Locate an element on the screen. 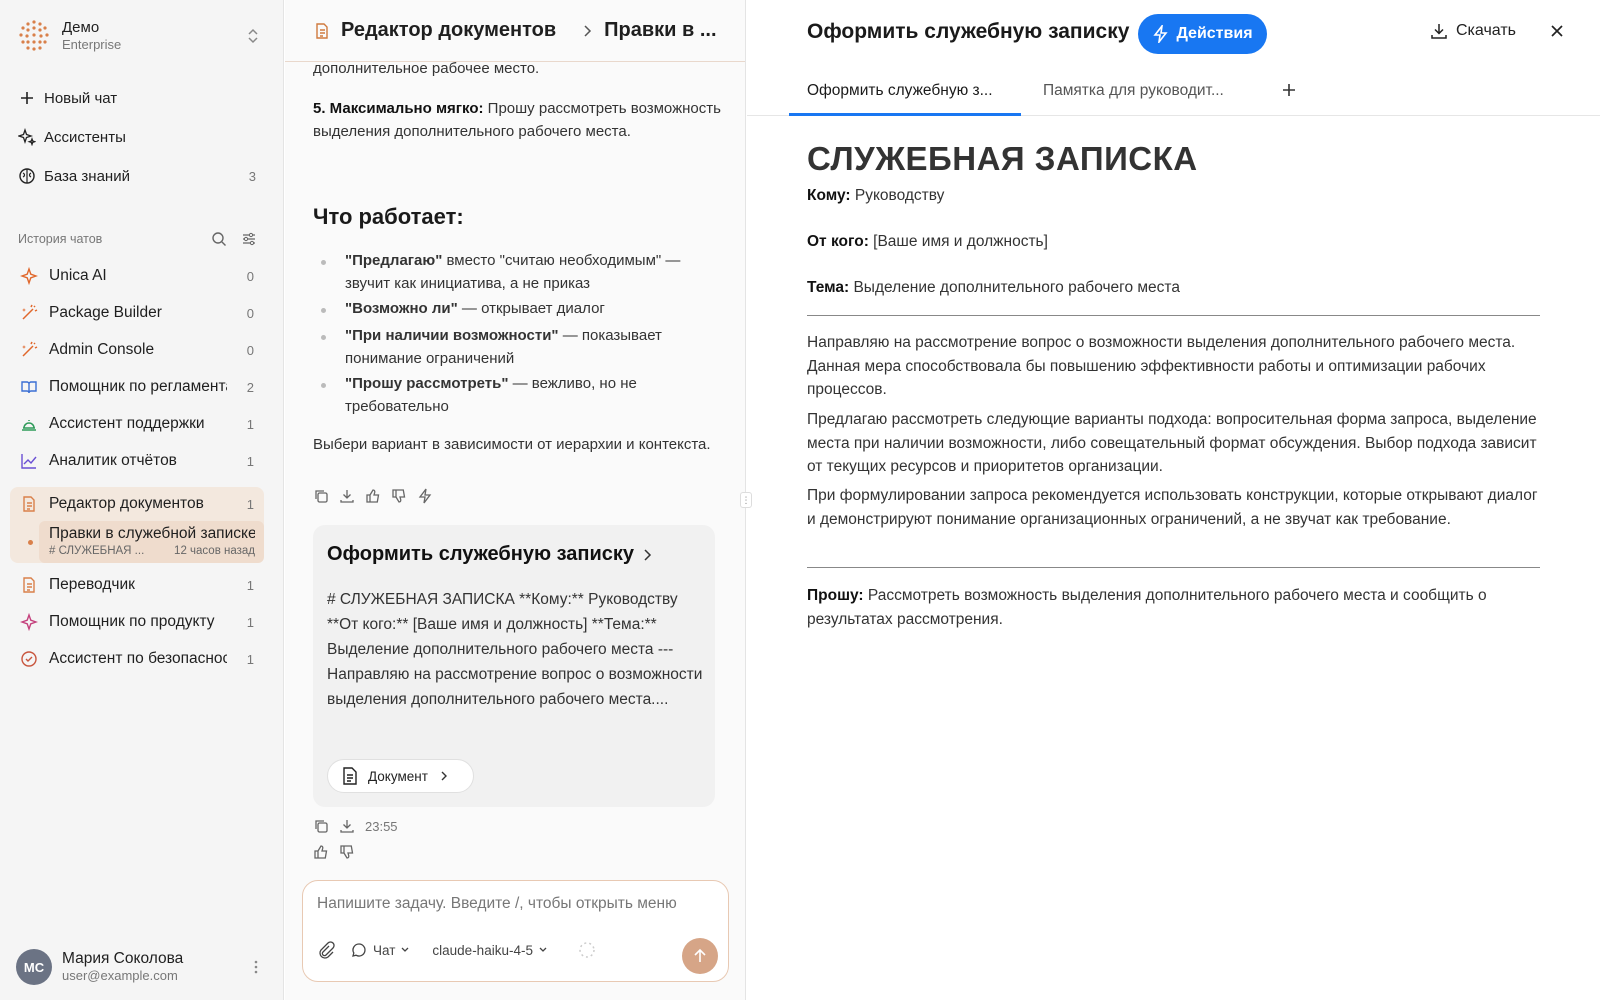  chat-item-reports: Аналитик отчётов 1 is located at coordinates (137, 461).